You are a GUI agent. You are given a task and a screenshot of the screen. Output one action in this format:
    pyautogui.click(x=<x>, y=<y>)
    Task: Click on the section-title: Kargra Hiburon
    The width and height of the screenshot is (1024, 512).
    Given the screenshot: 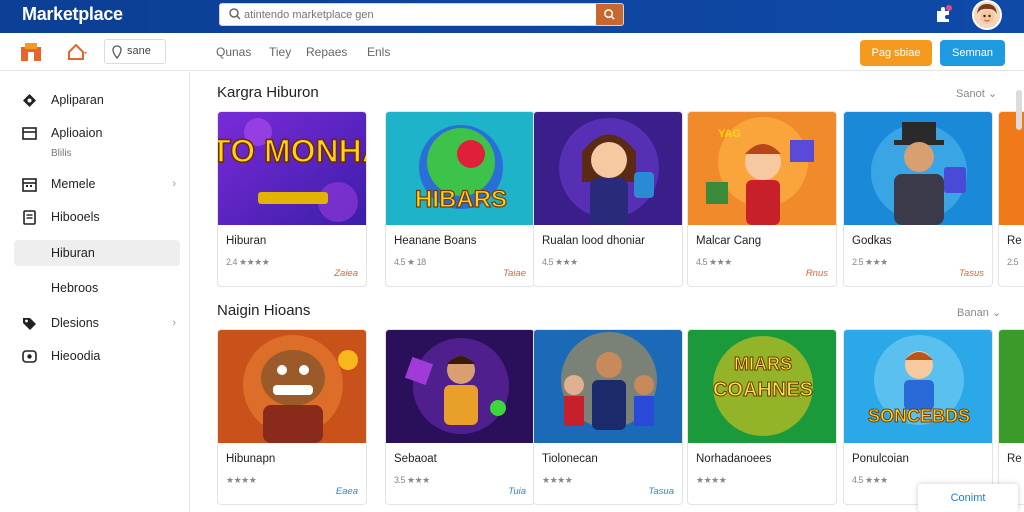 What is the action you would take?
    pyautogui.click(x=268, y=92)
    